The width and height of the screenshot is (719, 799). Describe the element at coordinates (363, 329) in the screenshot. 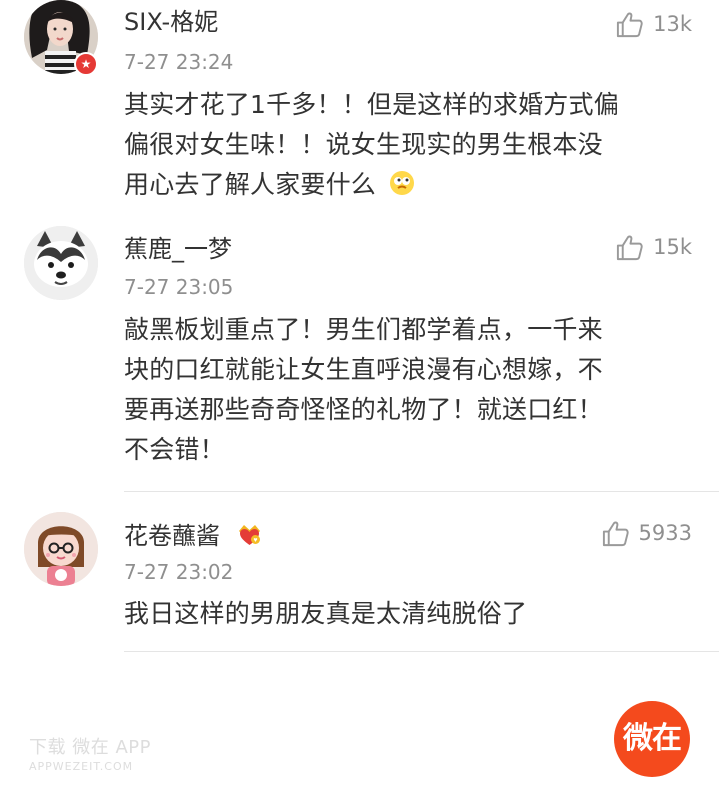

I see `comment-text-line: 敲黑板划重点了！男生们都学着点，一千来` at that location.